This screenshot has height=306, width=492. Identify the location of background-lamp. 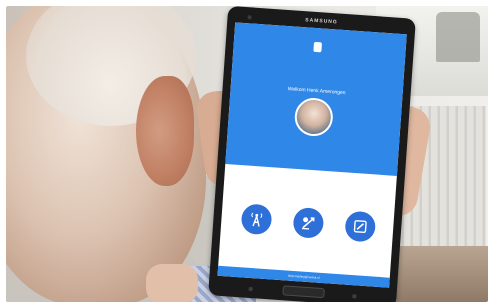
(458, 37).